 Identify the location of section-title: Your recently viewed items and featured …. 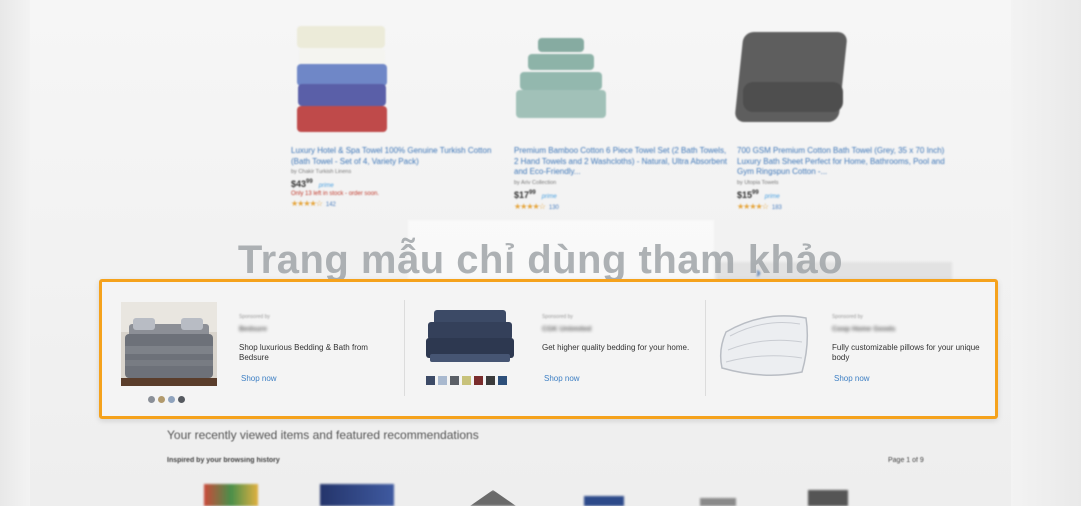
(323, 435).